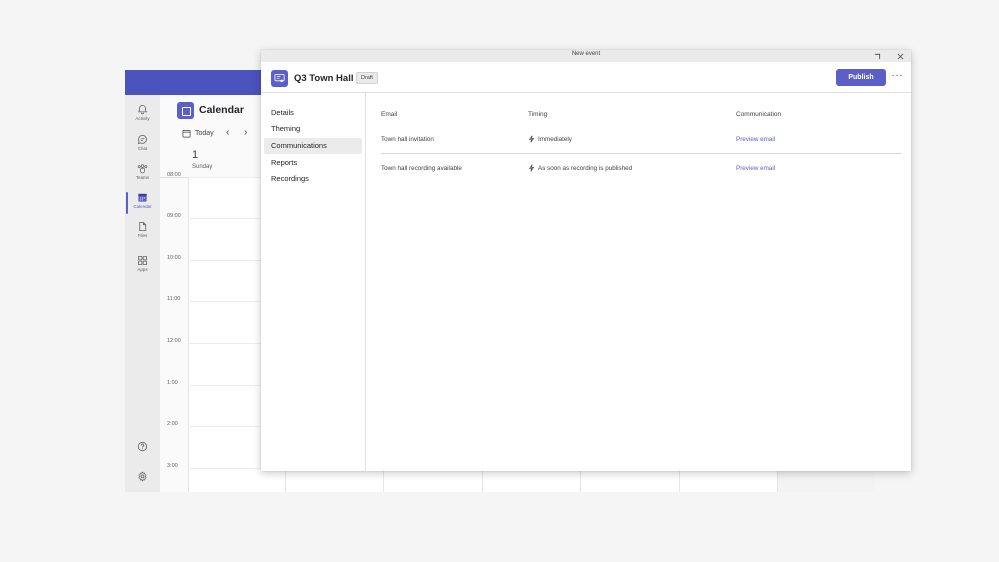  Describe the element at coordinates (174, 341) in the screenshot. I see `time-label: 12:00` at that location.